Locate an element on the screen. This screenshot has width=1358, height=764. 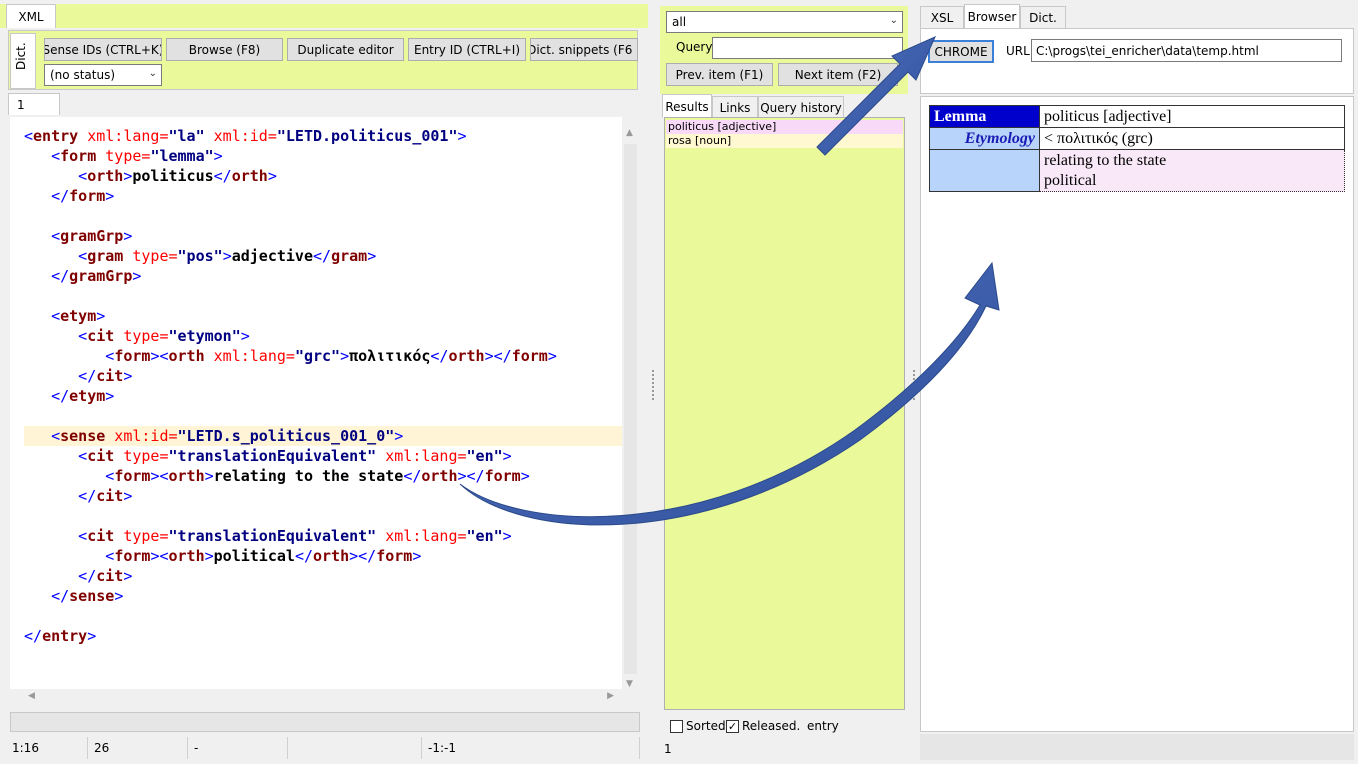
arrow-to-chrome is located at coordinates (876, 96).